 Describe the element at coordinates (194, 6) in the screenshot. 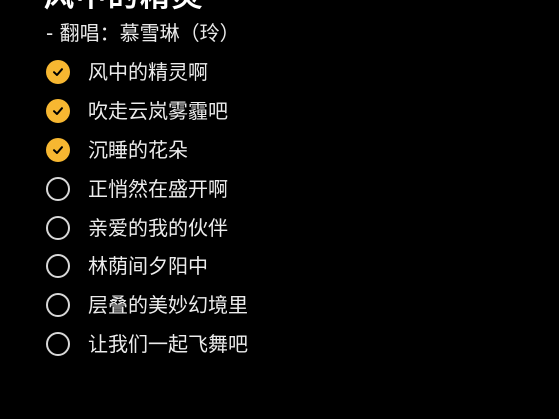

I see `page-title: 风中的精灵` at that location.